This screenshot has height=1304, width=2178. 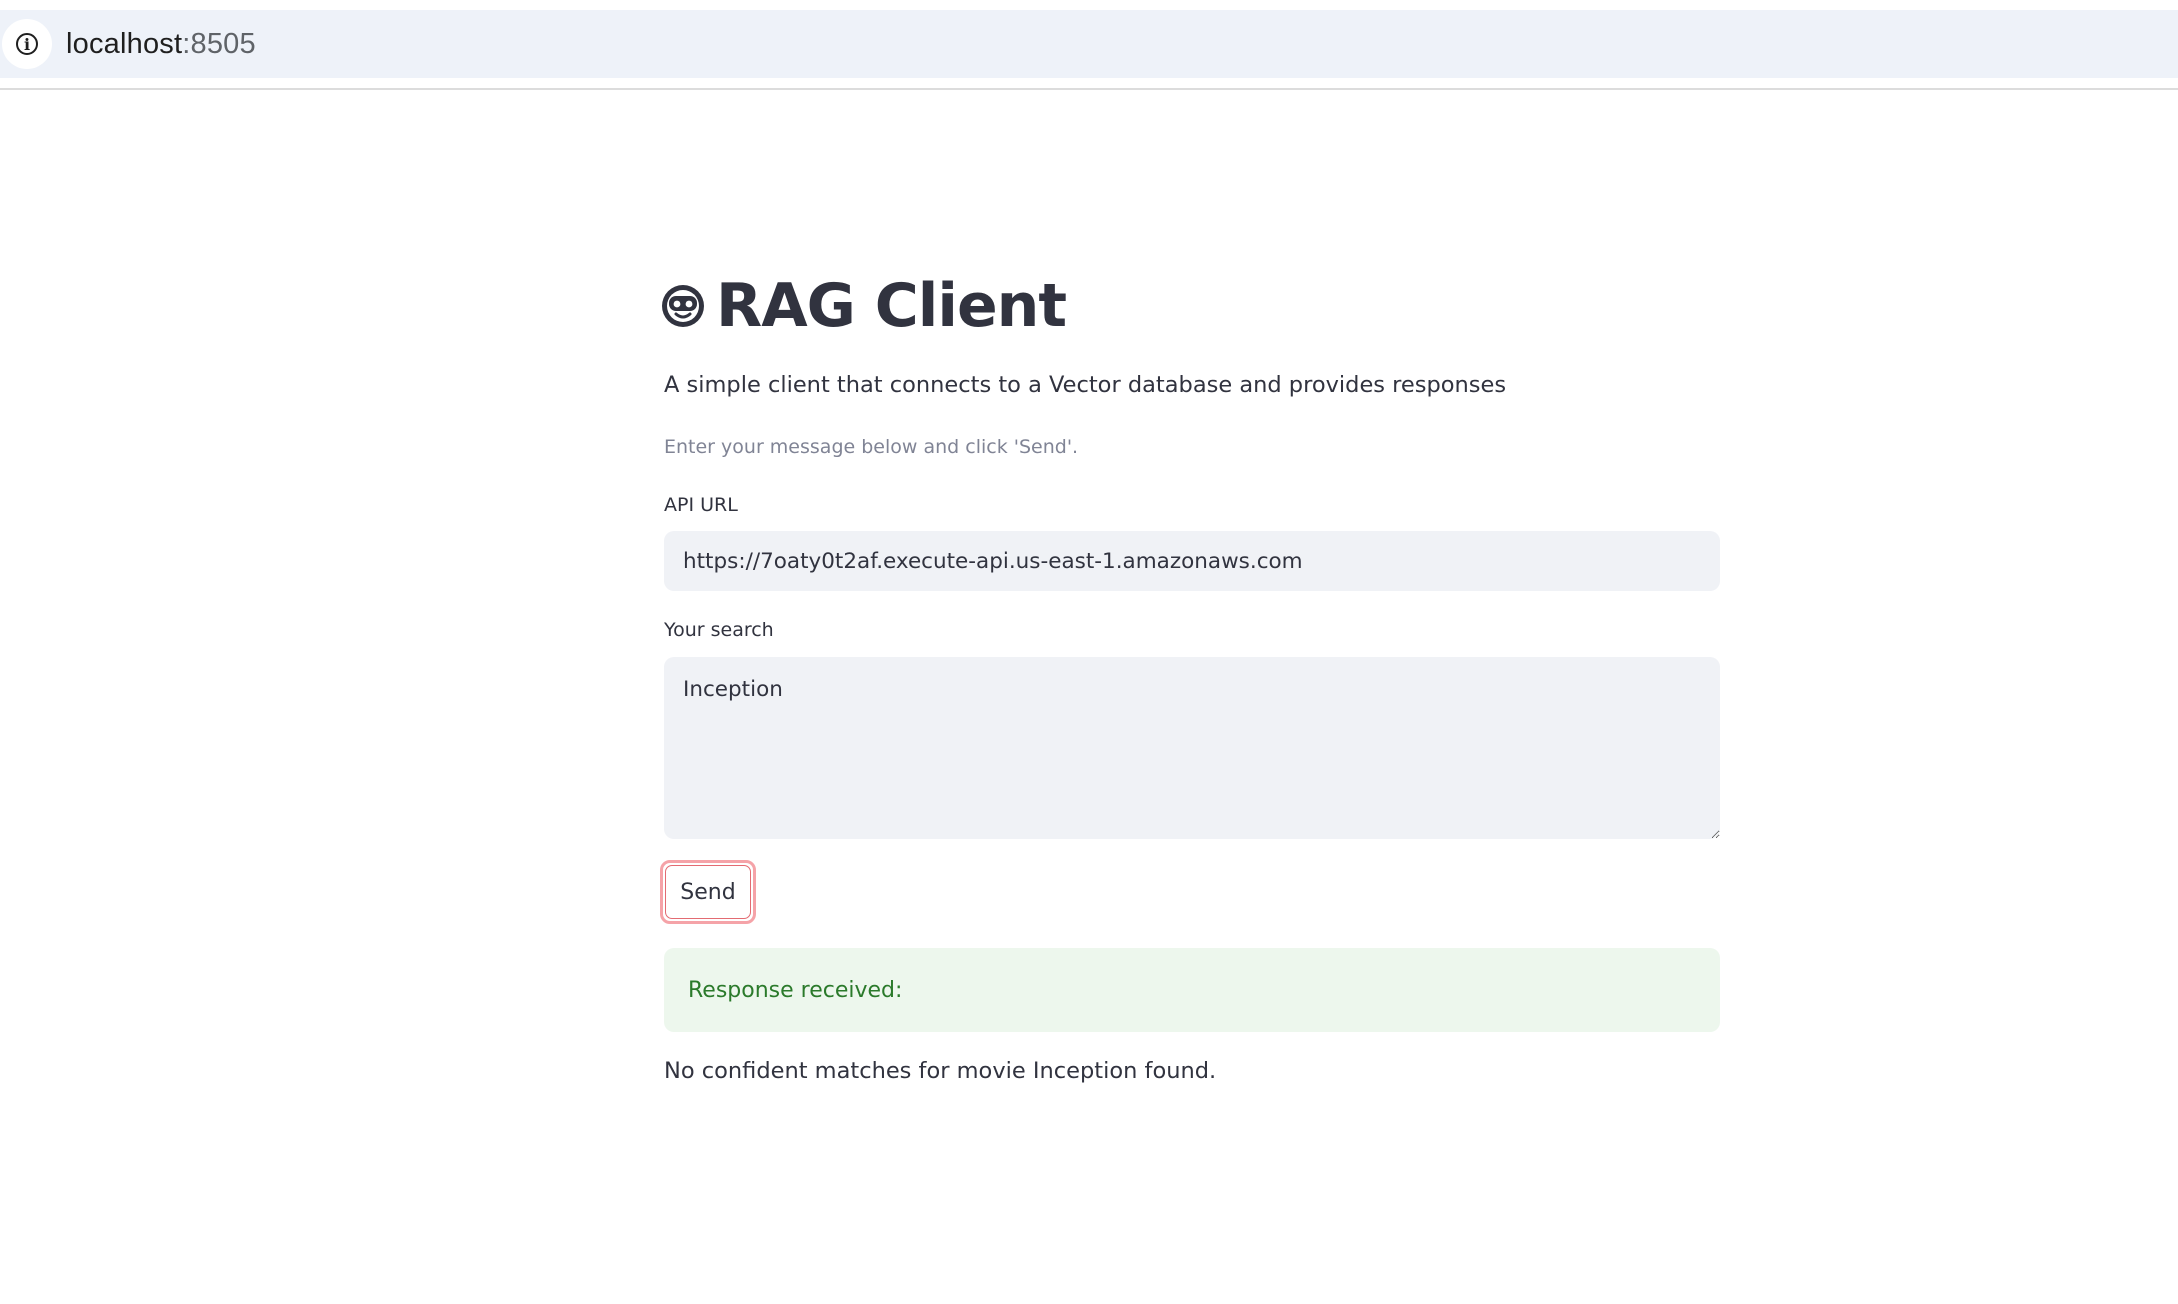 What do you see at coordinates (719, 630) in the screenshot?
I see `search-label: Your search` at bounding box center [719, 630].